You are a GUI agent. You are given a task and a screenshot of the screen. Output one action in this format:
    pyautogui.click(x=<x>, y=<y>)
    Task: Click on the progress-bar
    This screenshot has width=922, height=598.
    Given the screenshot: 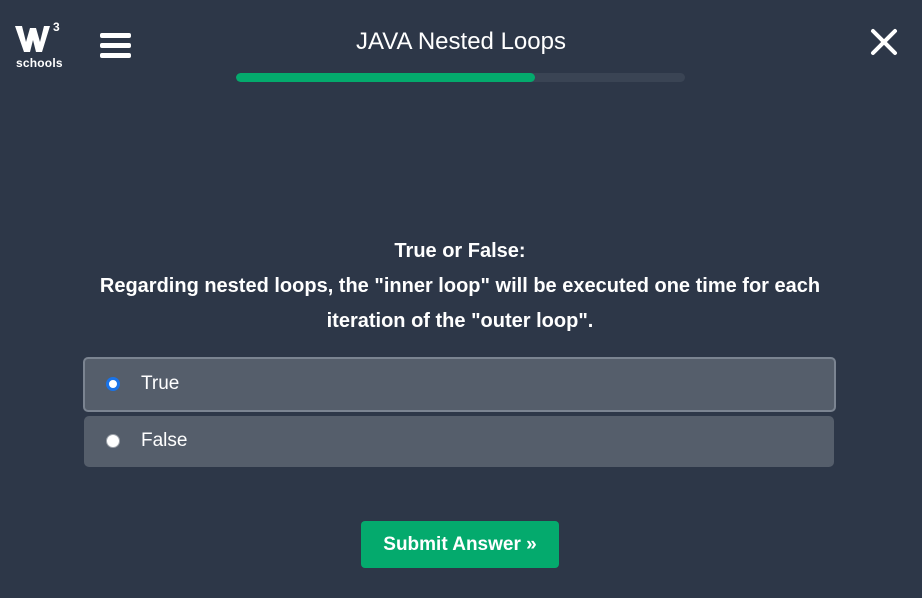 What is the action you would take?
    pyautogui.click(x=460, y=77)
    